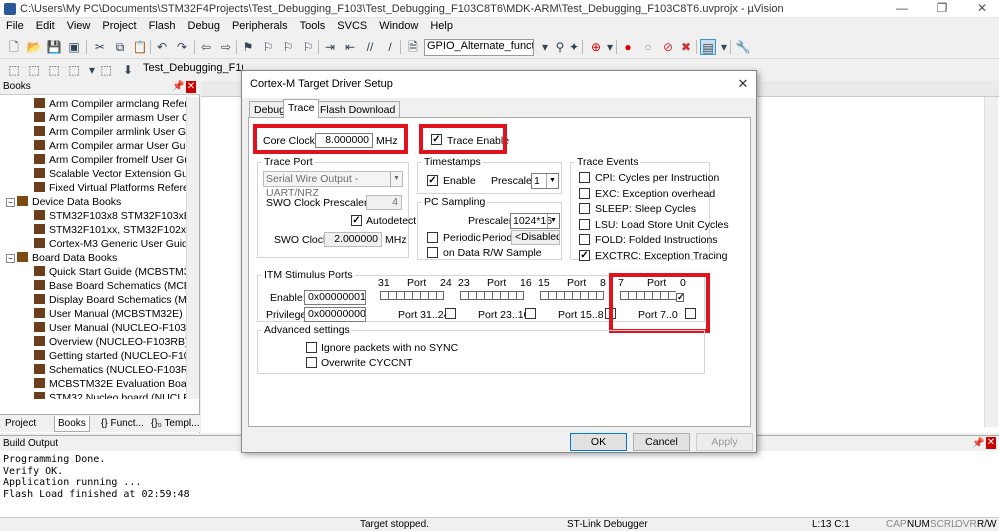  I want to click on book-item: Arm Compiler armar User Guide, so click(93, 146).